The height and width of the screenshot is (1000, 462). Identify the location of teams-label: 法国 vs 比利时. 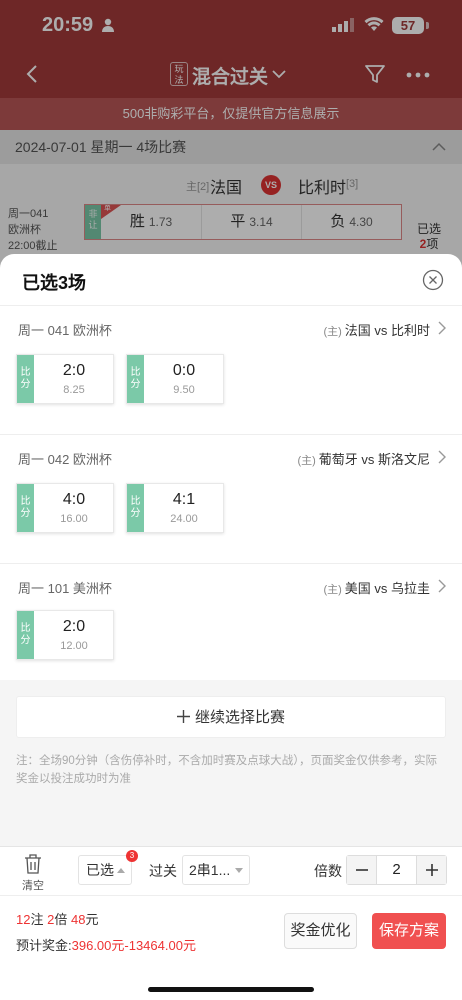
(387, 330).